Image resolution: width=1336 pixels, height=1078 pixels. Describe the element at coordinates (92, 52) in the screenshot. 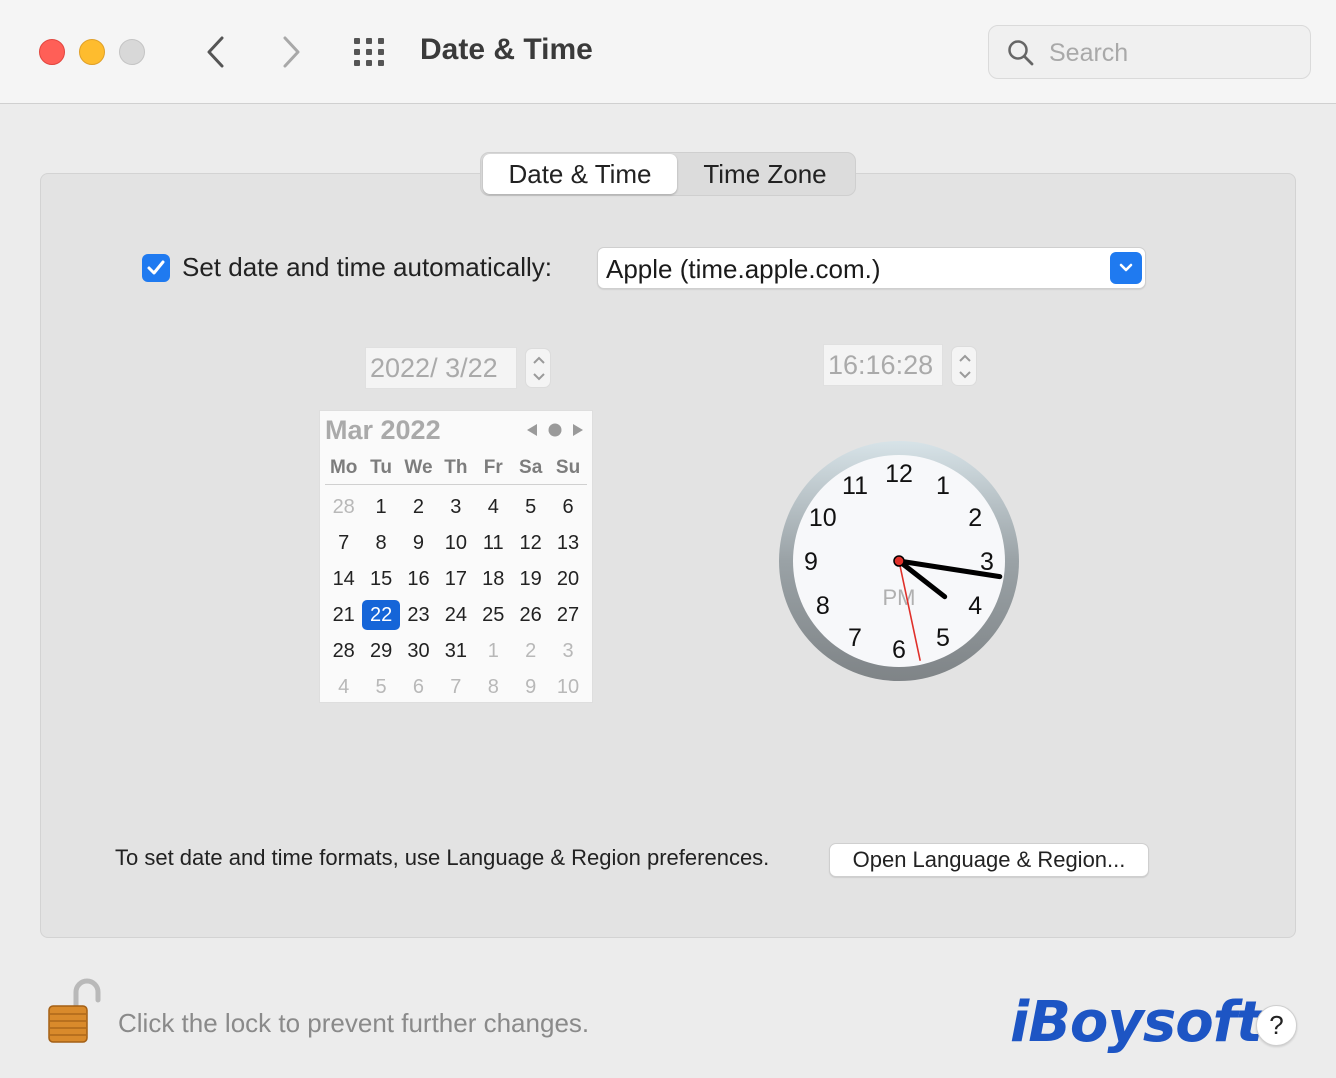

I see `minimize-window-button` at that location.